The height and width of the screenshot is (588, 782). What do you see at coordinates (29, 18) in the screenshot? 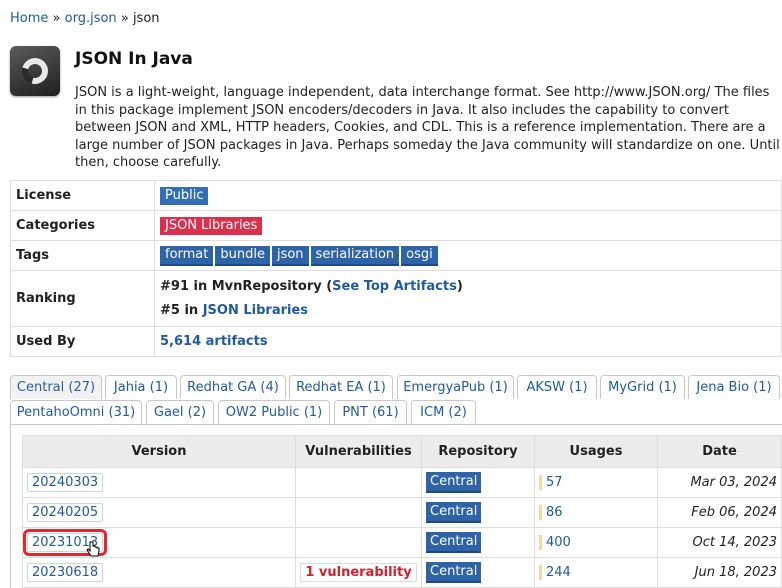
I see `breadcrumb-home-link: Home` at bounding box center [29, 18].